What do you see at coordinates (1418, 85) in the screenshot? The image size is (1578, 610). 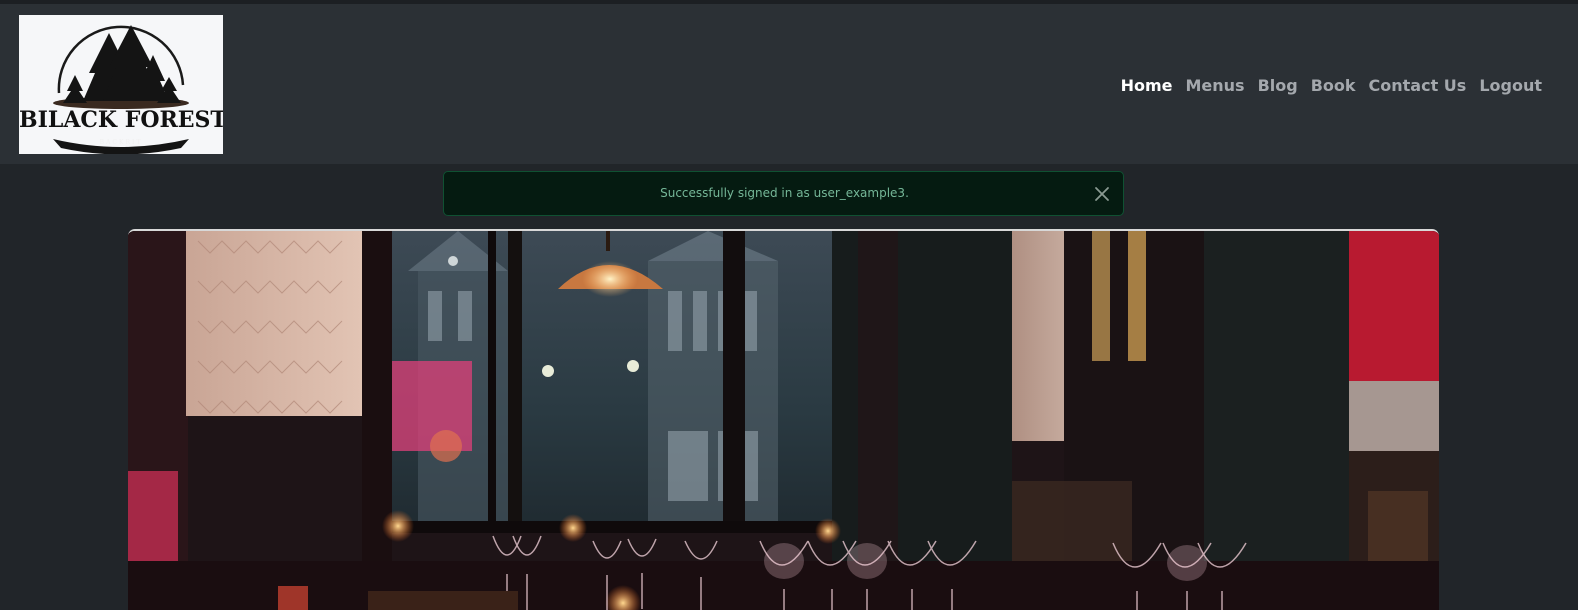 I see `nav-link-contact-us: Contact Us` at bounding box center [1418, 85].